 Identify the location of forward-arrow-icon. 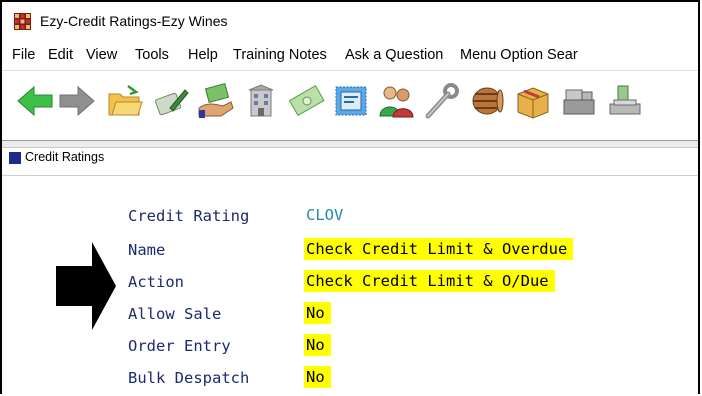
(77, 101).